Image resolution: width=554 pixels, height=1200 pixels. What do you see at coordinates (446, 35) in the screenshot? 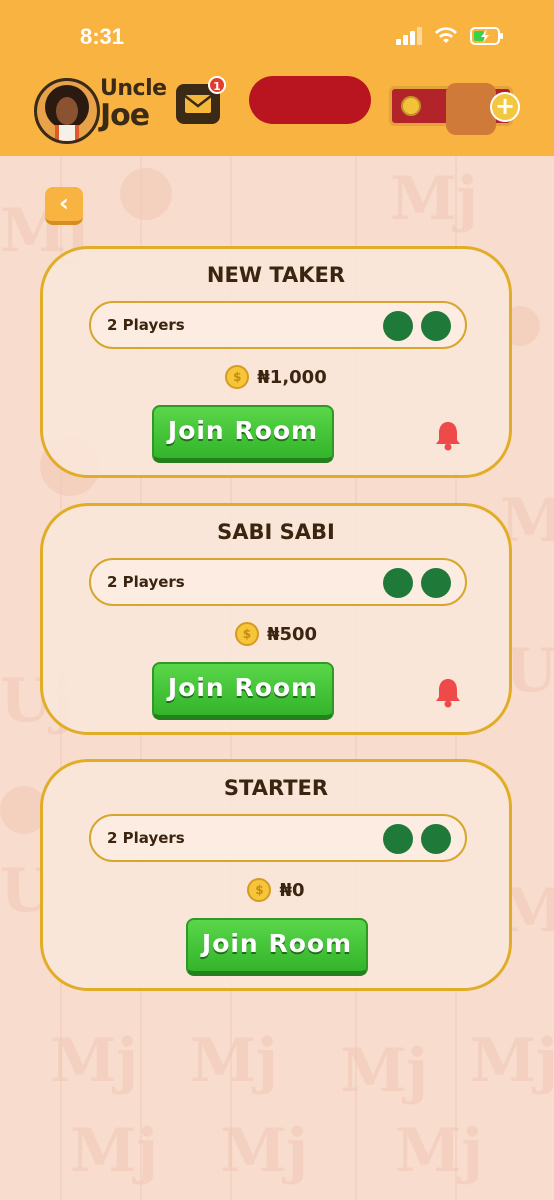
I see `wifi-icon` at bounding box center [446, 35].